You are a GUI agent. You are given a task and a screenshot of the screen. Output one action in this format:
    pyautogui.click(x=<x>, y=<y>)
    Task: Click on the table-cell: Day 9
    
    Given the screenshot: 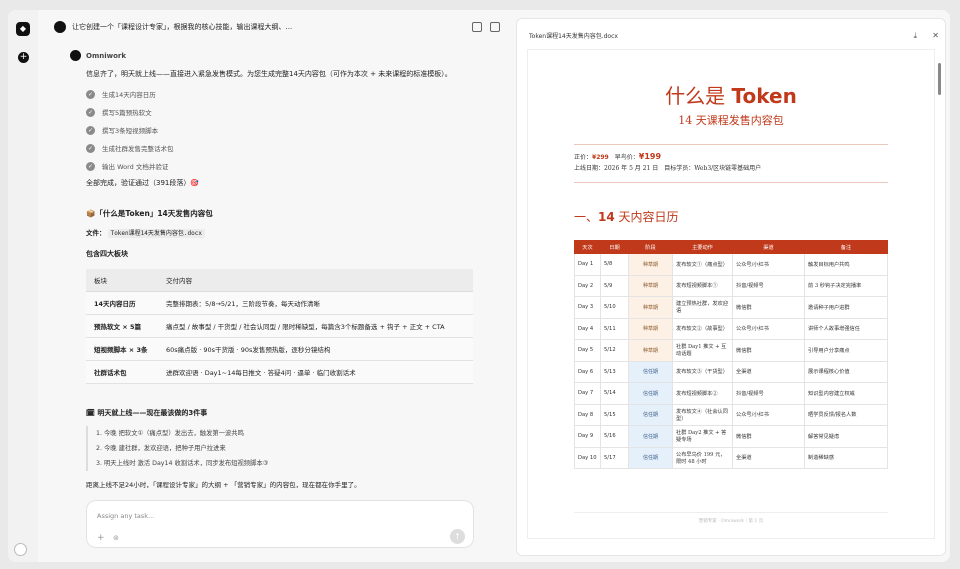 What is the action you would take?
    pyautogui.click(x=587, y=436)
    